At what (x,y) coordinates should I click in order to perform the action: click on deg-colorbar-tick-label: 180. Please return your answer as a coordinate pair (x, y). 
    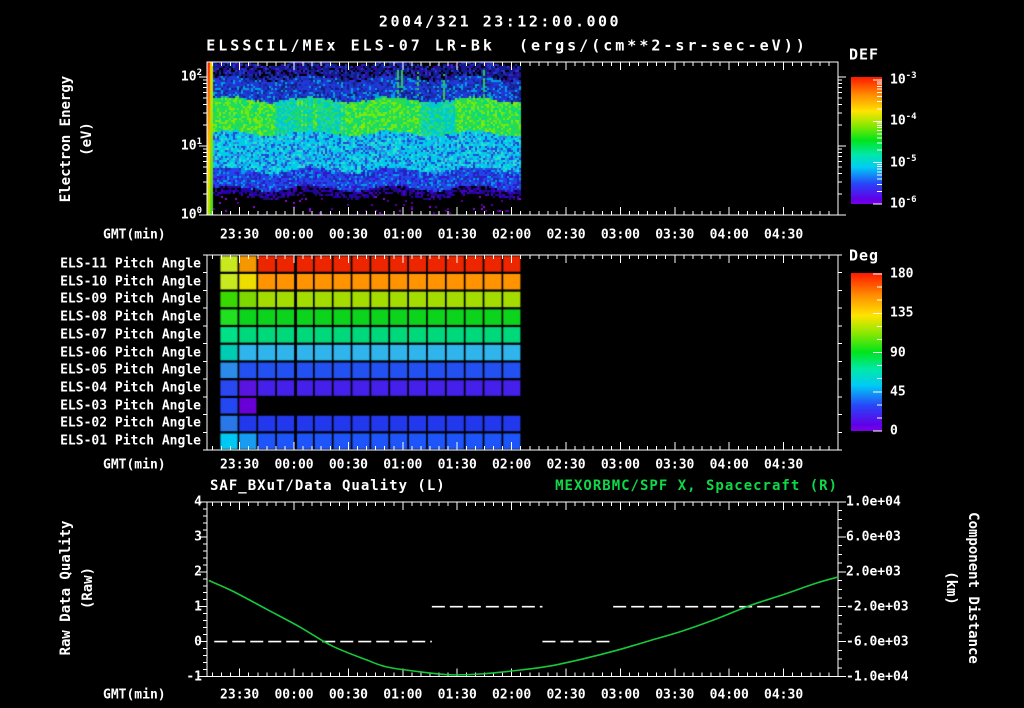
    Looking at the image, I should click on (902, 274).